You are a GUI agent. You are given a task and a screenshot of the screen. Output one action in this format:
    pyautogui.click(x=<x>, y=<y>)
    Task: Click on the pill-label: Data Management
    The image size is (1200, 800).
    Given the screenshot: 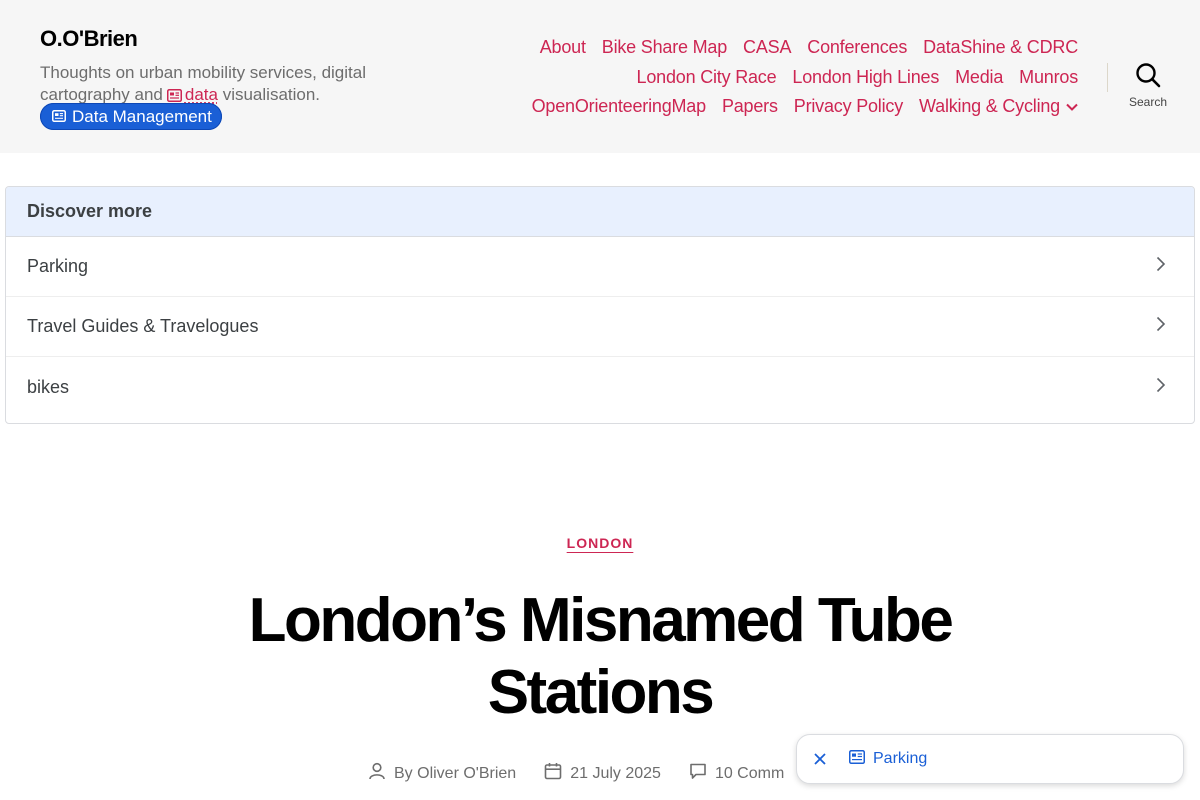 What is the action you would take?
    pyautogui.click(x=142, y=116)
    